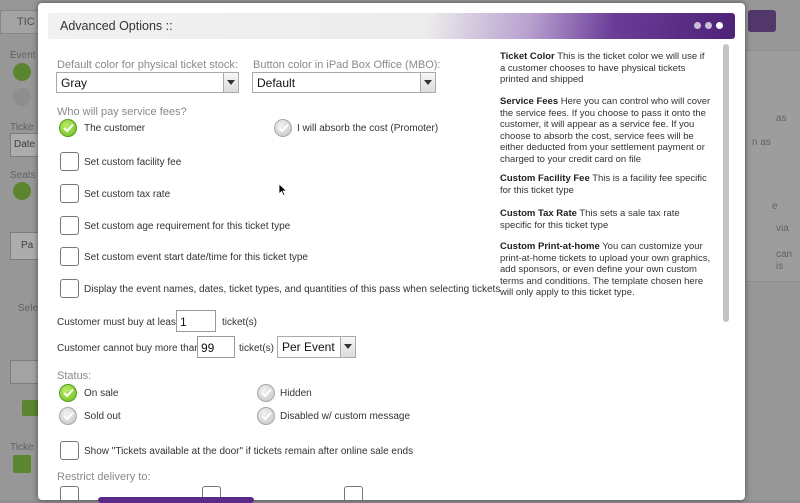  Describe the element at coordinates (104, 477) in the screenshot. I see `restrict-delivery-label: Restrict delivery to:` at that location.